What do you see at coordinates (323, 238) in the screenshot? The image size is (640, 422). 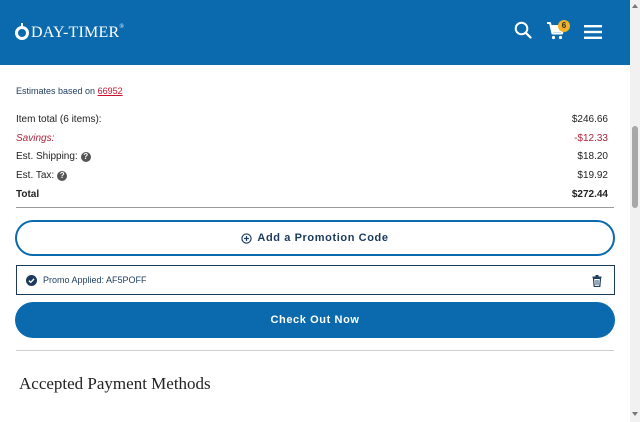 I see `add-promotion-code-label: Add a Promotion Code` at bounding box center [323, 238].